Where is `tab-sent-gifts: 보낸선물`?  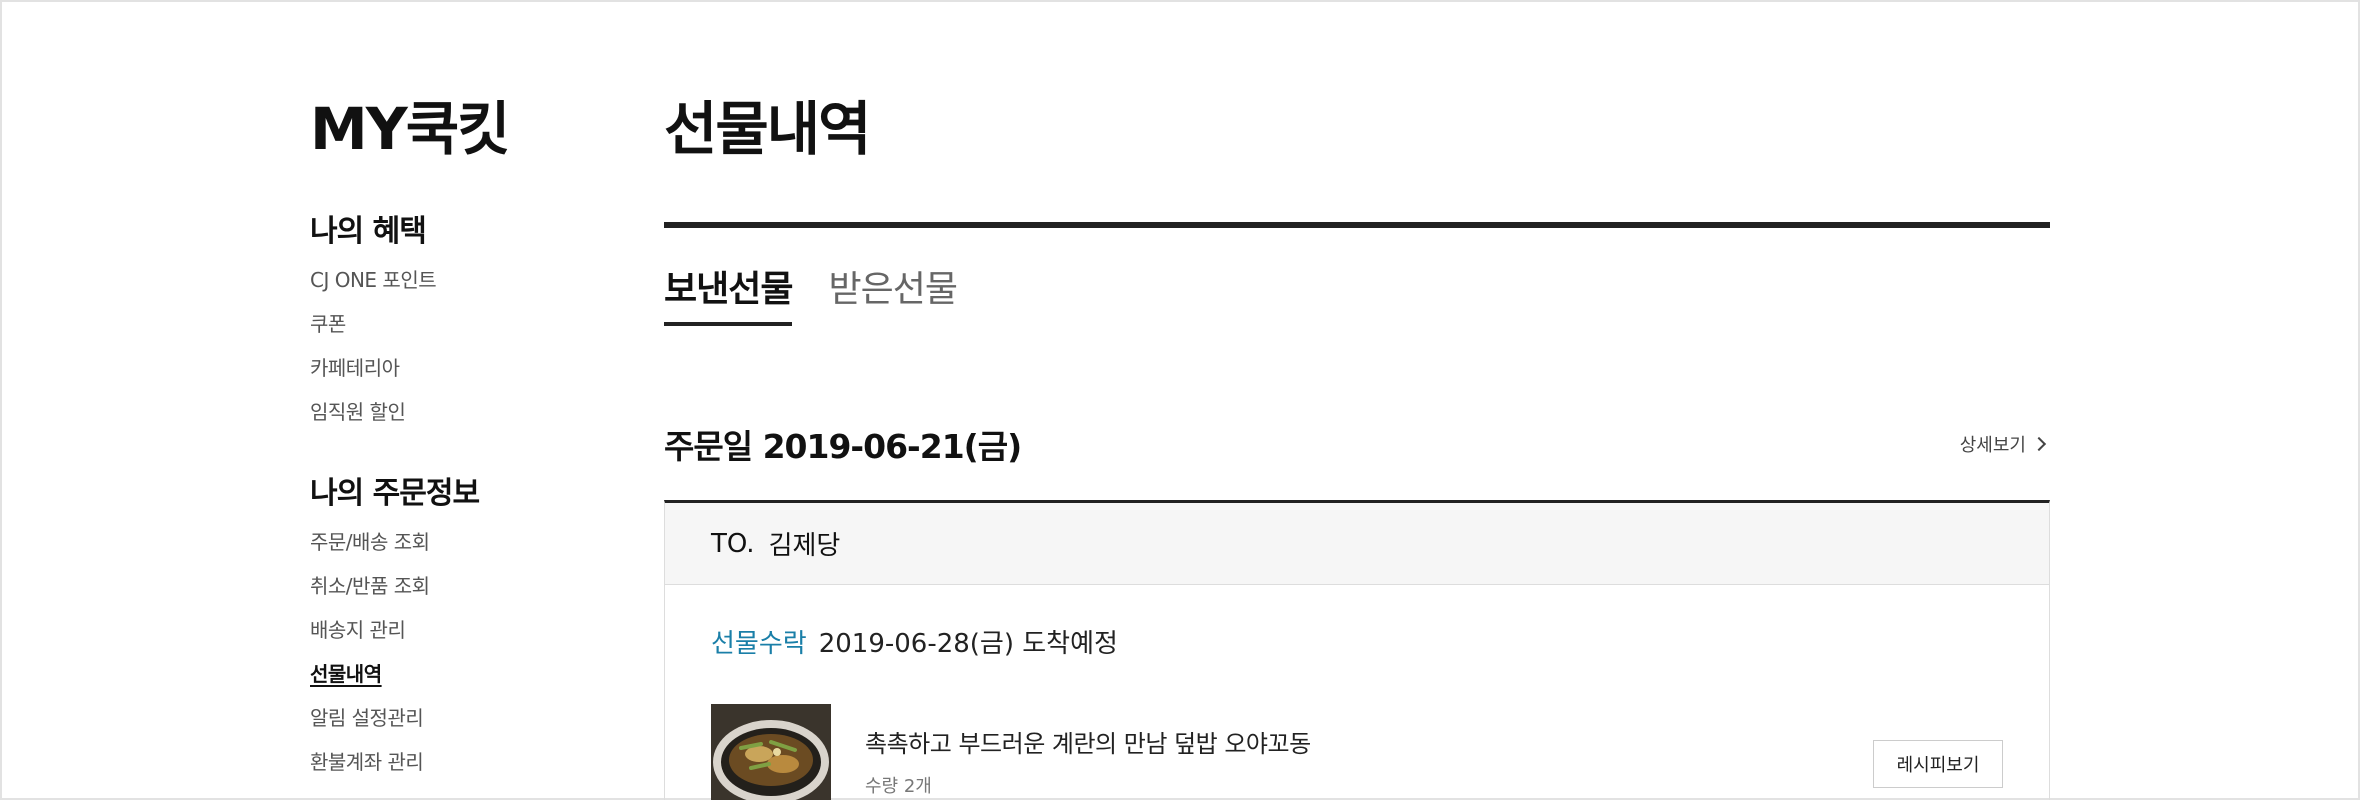
tab-sent-gifts: 보낸선물 is located at coordinates (728, 296).